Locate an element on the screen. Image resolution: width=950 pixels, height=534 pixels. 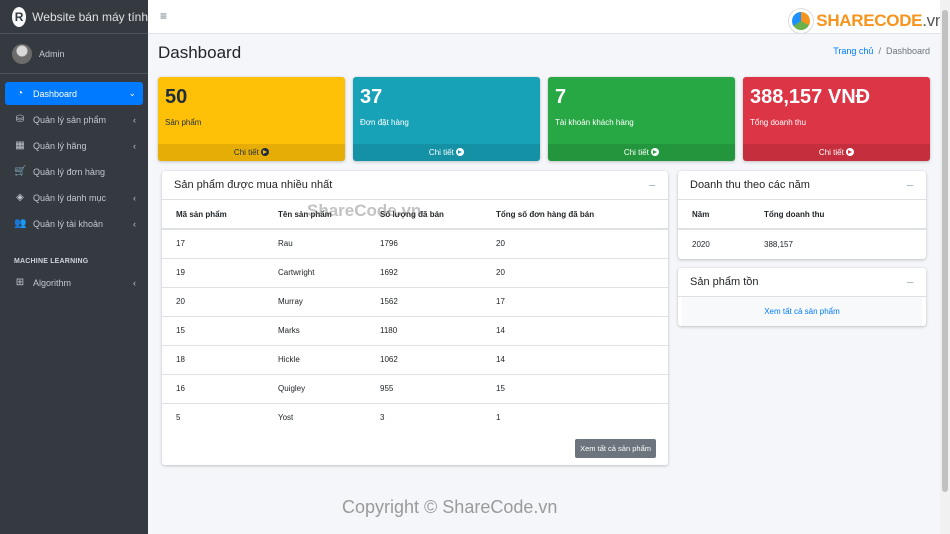
card-header: Sản phẩm tồn − is located at coordinates (802, 282).